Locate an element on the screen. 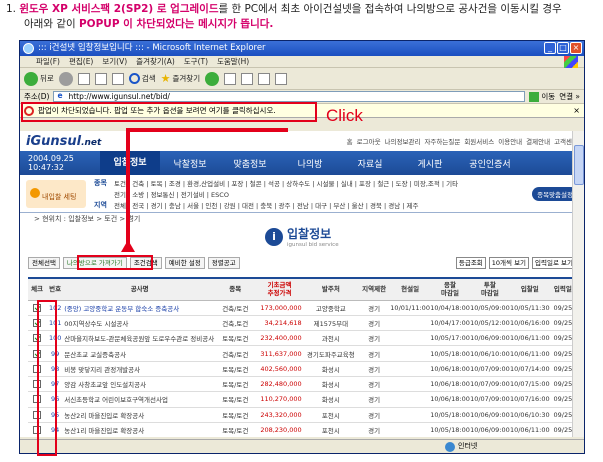  row-title: 농산2리 마을진입로 확장공사 is located at coordinates (140, 415).